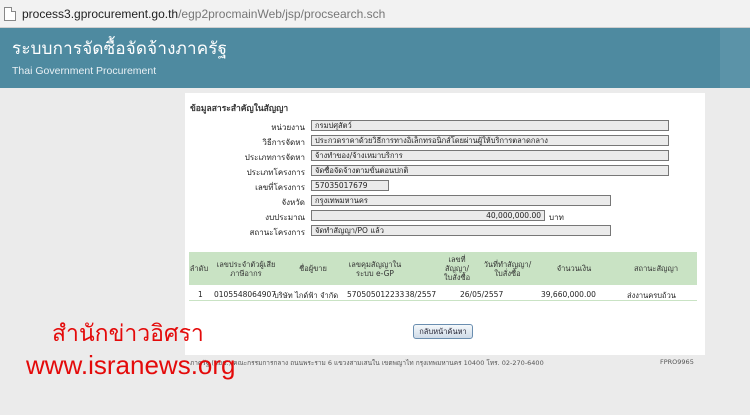  What do you see at coordinates (277, 232) in the screenshot?
I see `label-project-status: สถานะโครงการ` at bounding box center [277, 232].